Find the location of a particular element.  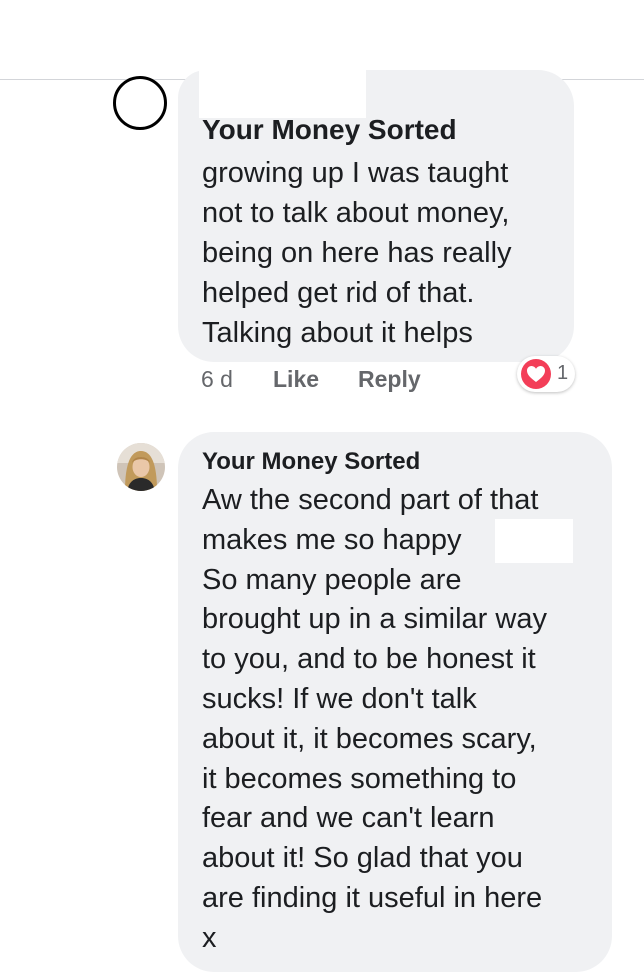

reaction-summary: 1 is located at coordinates (546, 374).